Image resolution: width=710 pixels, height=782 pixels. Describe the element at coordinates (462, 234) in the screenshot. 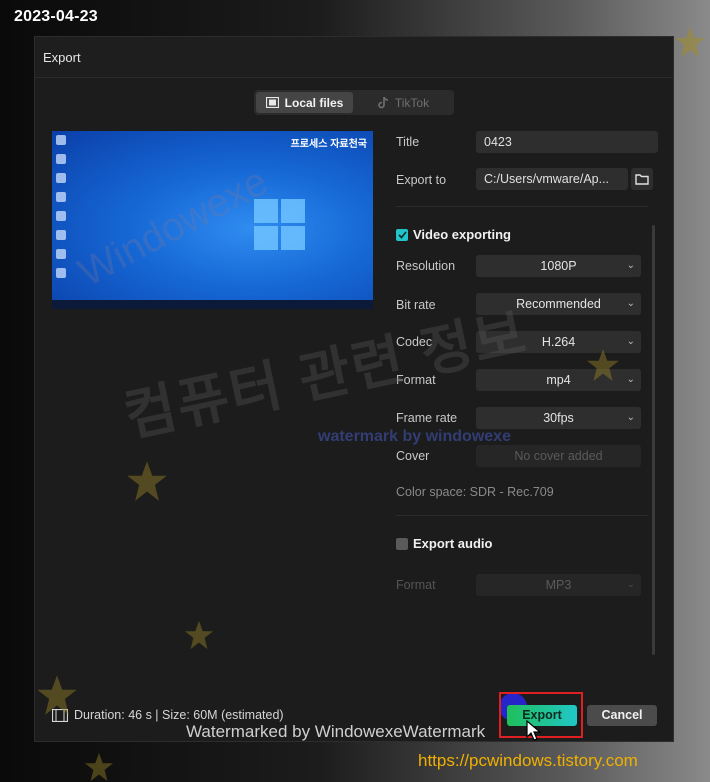

I see `video-exporting-label: Video exporting` at that location.